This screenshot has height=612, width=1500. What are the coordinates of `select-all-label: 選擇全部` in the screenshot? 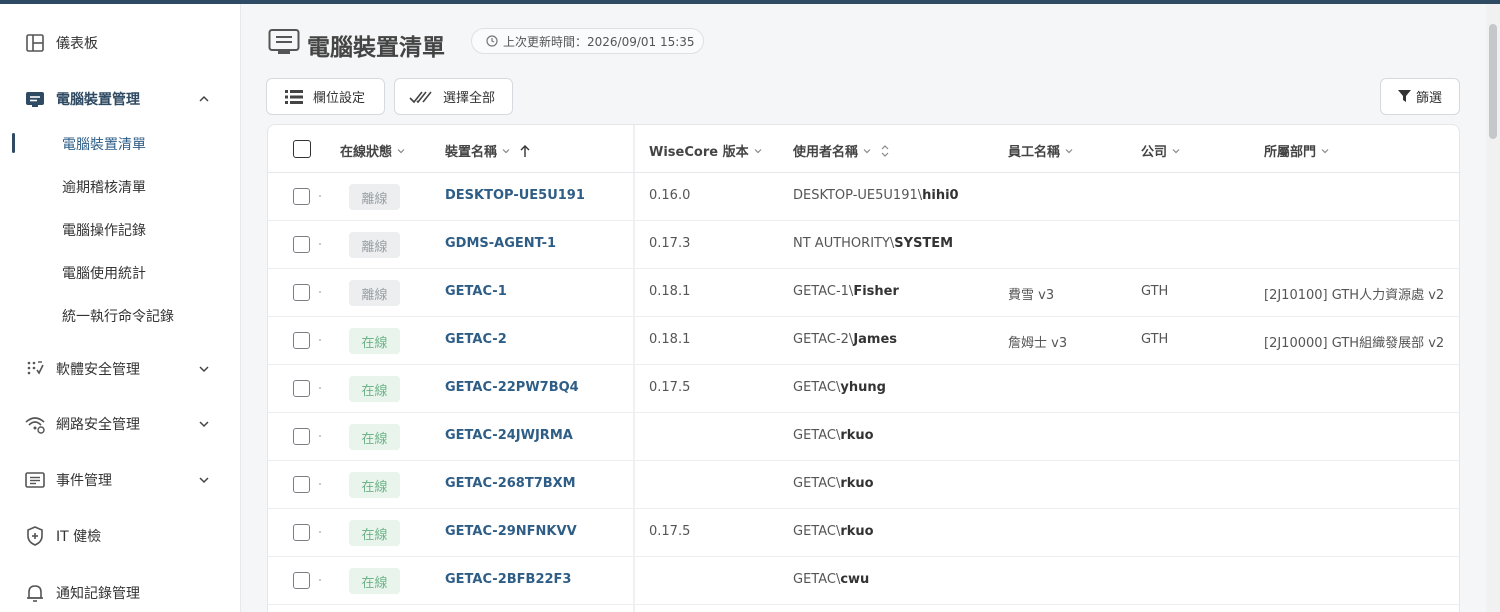 It's located at (469, 97).